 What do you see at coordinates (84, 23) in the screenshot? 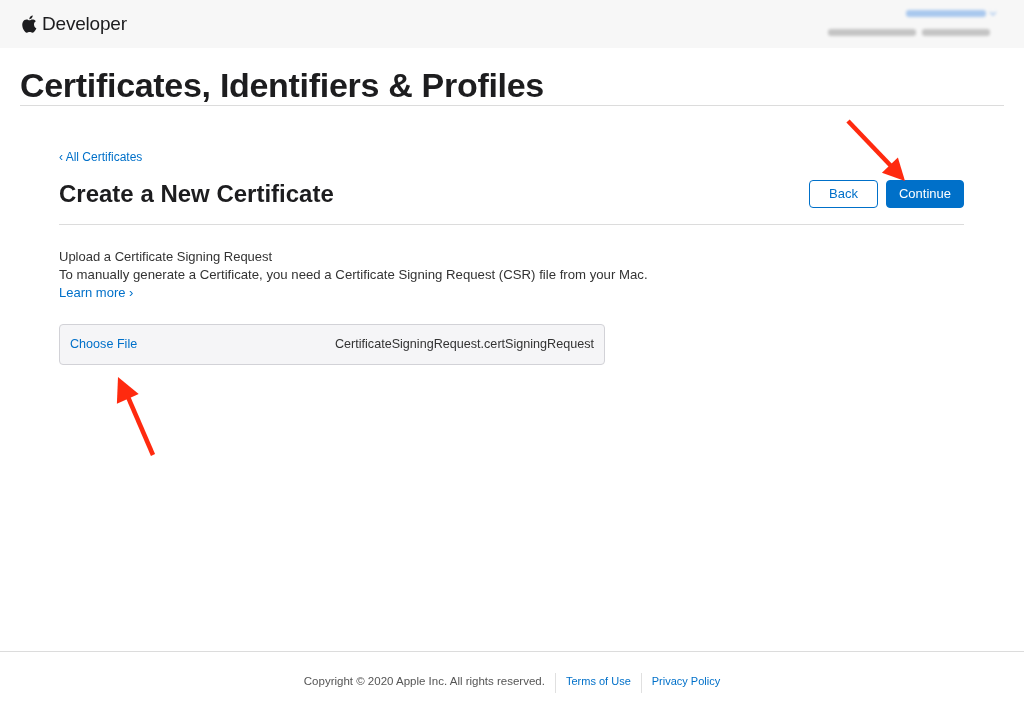
I see `brand-name: Developer` at bounding box center [84, 23].